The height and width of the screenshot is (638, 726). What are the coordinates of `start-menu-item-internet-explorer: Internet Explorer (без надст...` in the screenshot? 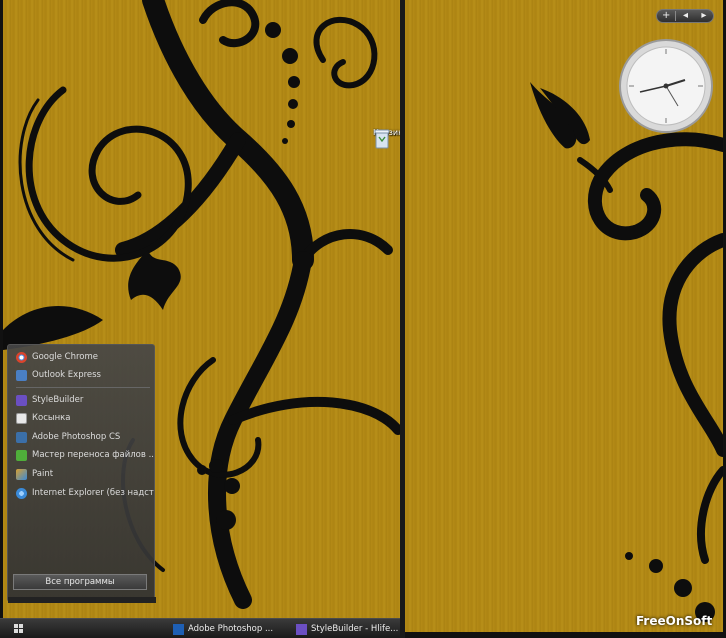 It's located at (85, 493).